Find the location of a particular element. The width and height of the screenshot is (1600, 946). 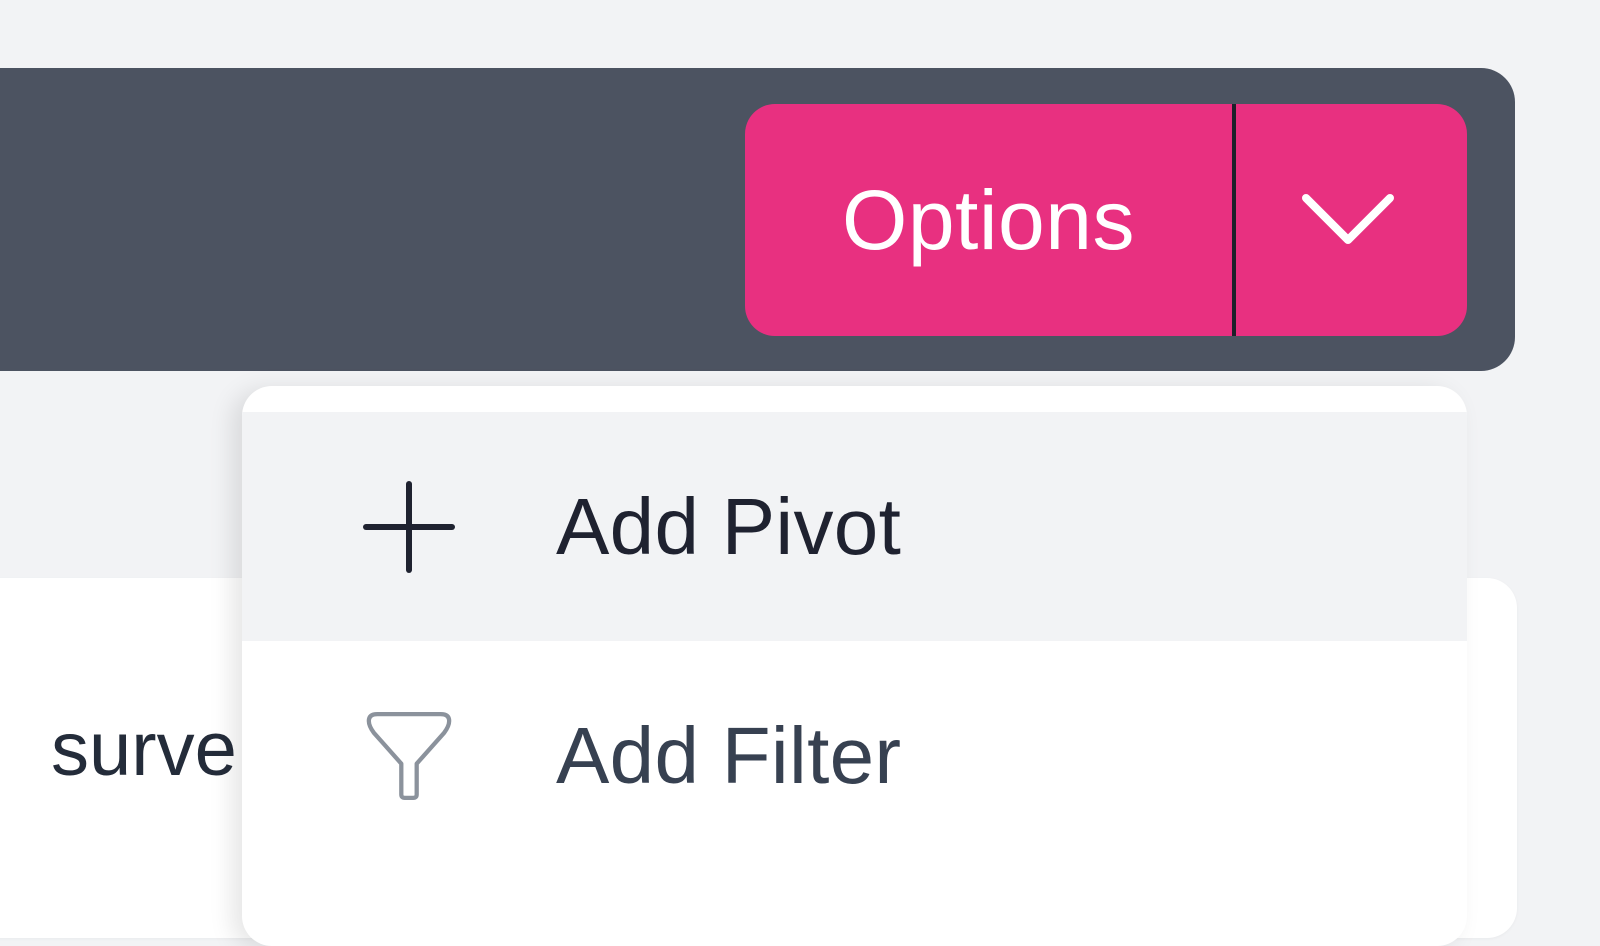

chevron-down-icon is located at coordinates (1347, 219).